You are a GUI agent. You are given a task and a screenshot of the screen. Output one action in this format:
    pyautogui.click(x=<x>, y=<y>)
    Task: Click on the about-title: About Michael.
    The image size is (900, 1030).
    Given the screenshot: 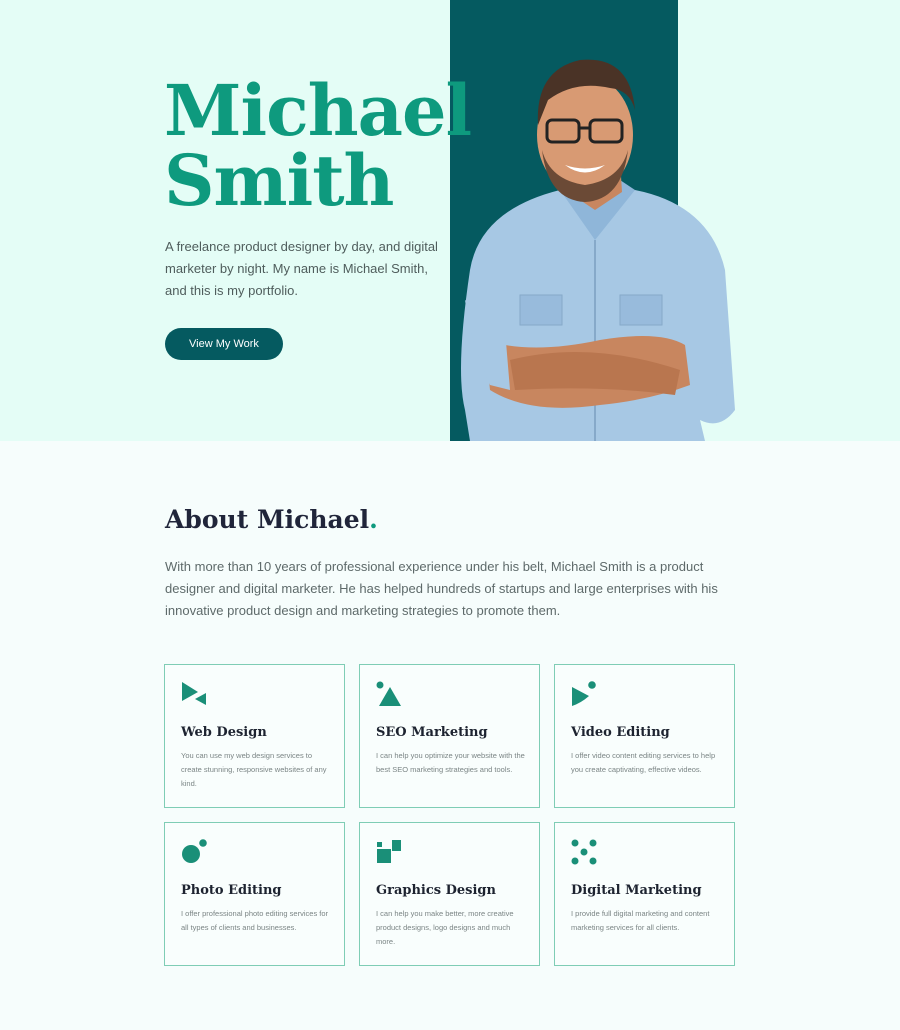 What is the action you would take?
    pyautogui.click(x=271, y=519)
    